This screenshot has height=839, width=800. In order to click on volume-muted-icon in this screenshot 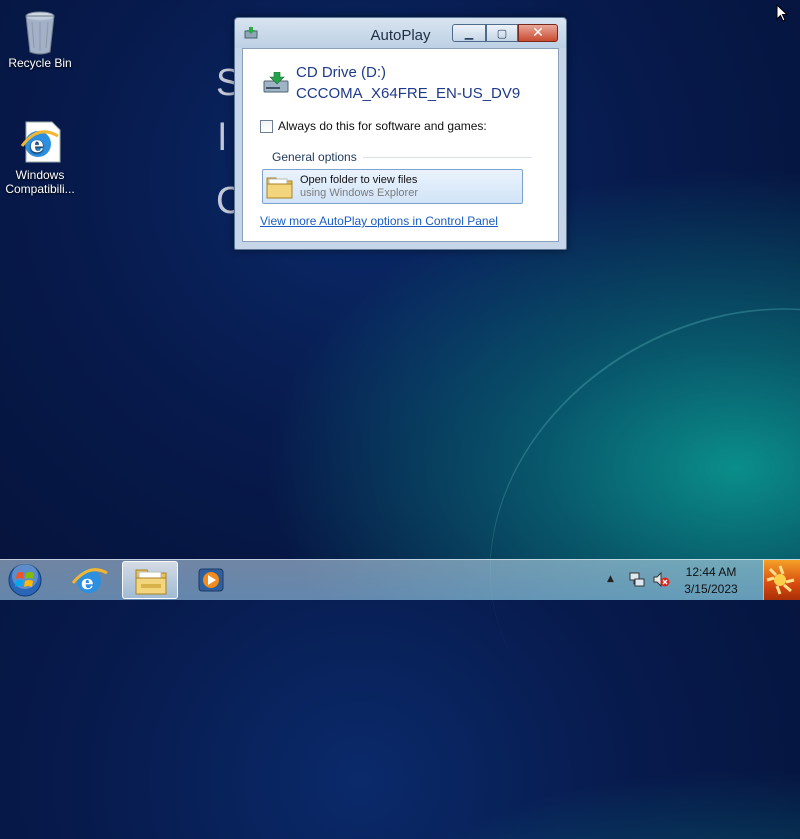, I will do `click(661, 579)`.